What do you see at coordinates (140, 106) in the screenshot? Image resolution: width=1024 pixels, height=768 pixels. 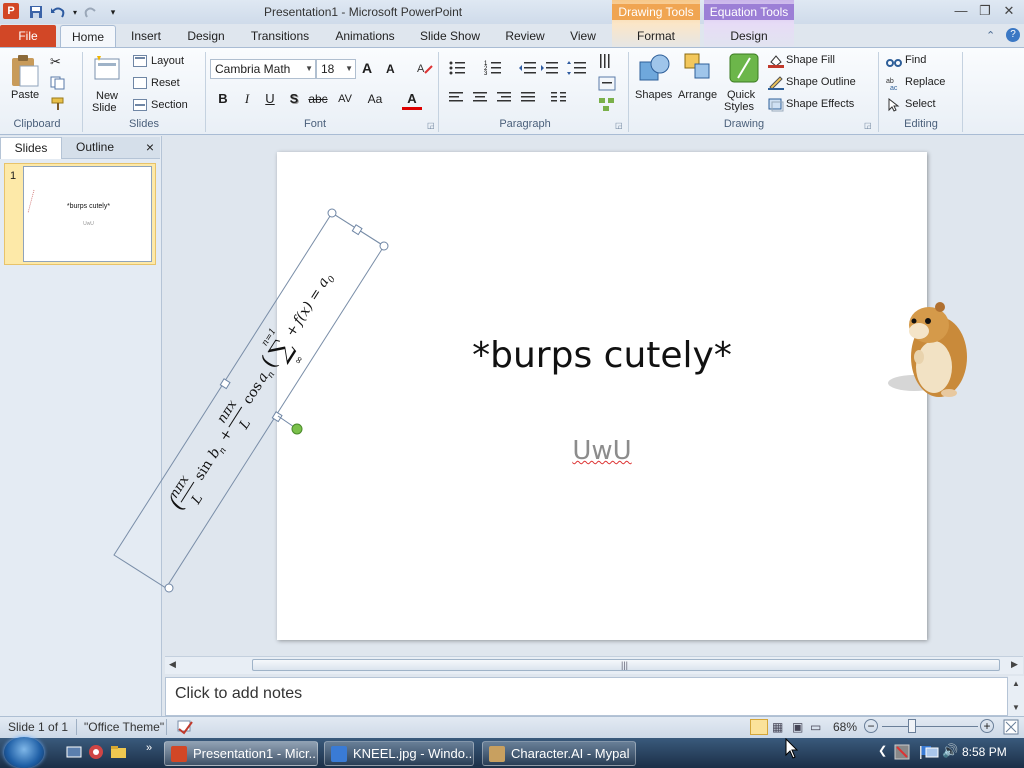 I see `section-icon` at bounding box center [140, 106].